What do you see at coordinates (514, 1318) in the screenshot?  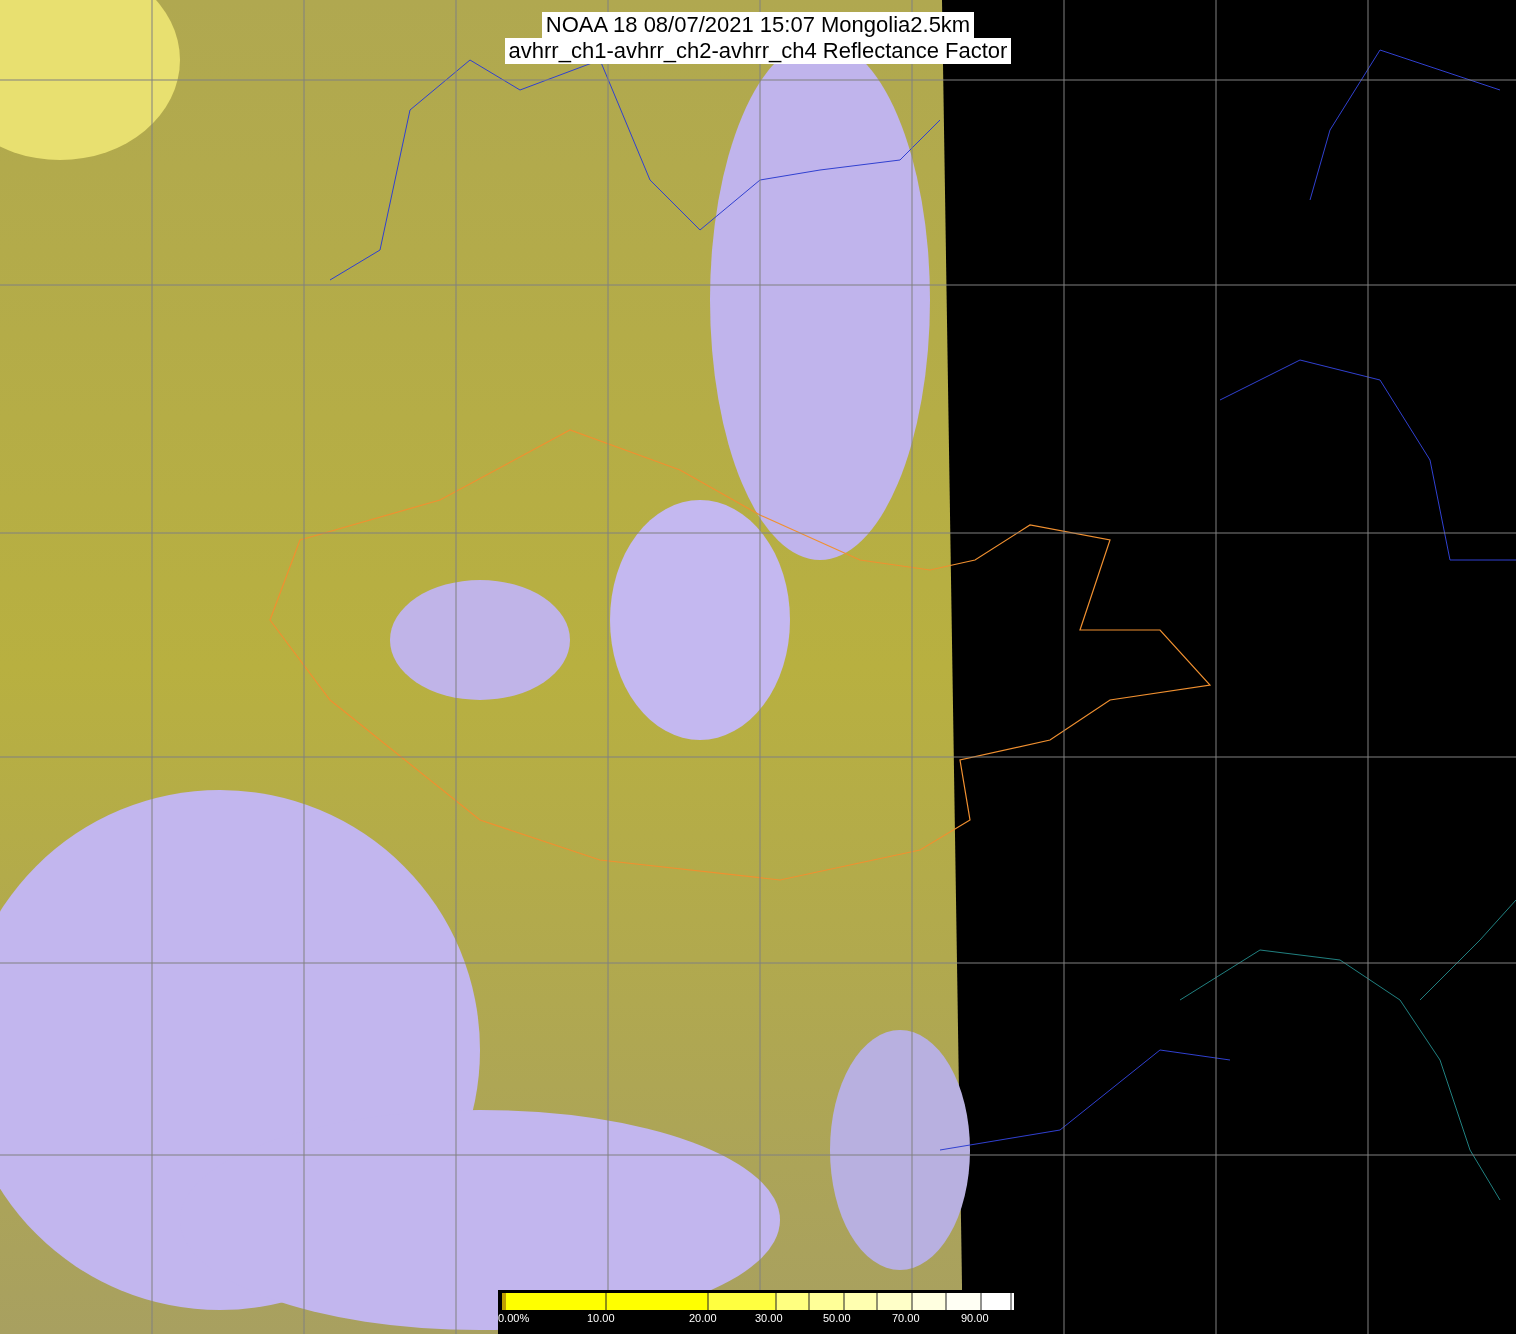 I see `colorbar-label: 0.00%` at bounding box center [514, 1318].